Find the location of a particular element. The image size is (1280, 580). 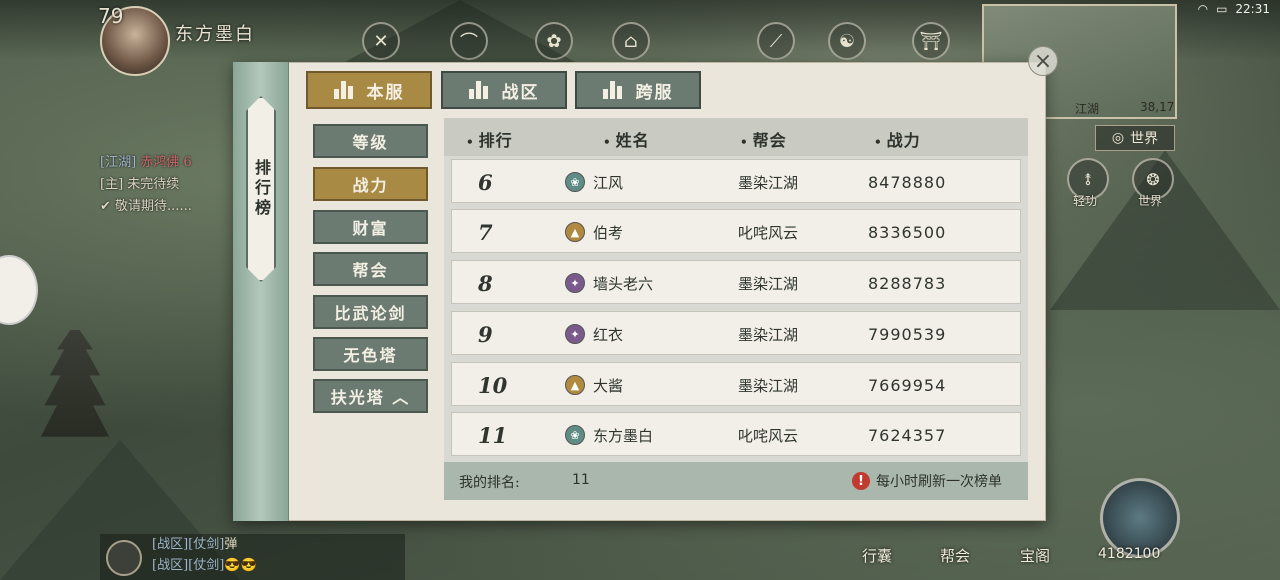

chat-text: 弹 is located at coordinates (231, 544).